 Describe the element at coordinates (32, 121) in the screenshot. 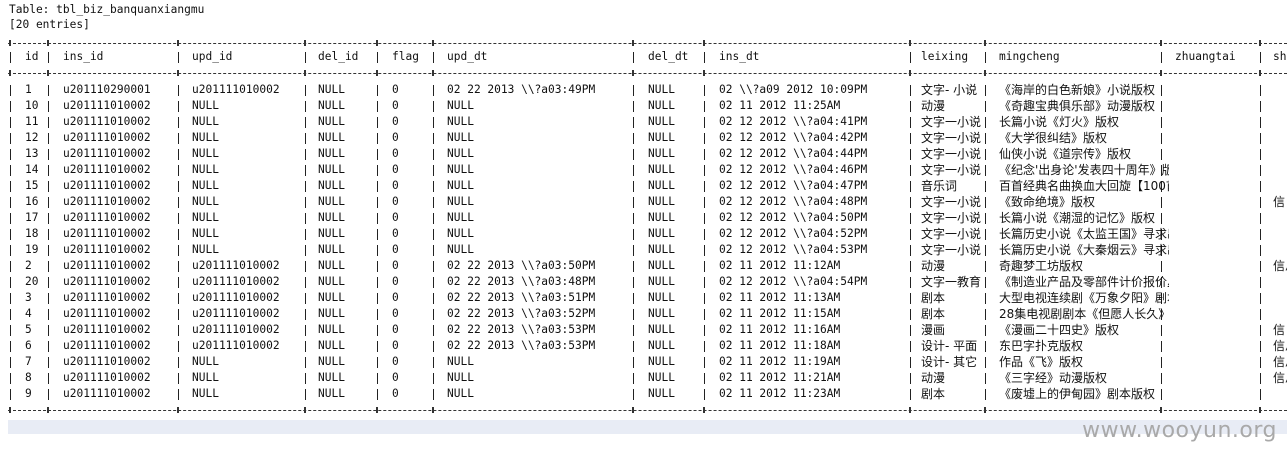

I see `cell-id: 11` at that location.